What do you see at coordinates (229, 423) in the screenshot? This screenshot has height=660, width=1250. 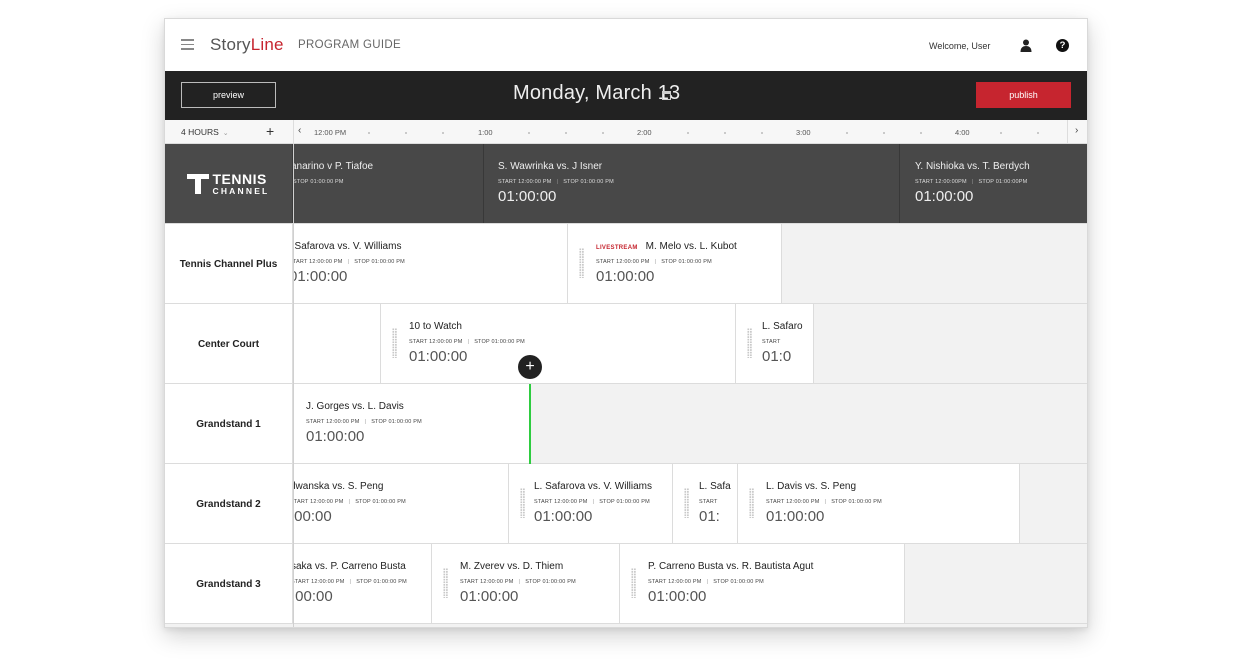 I see `channel-label: Grandstand 1` at bounding box center [229, 423].